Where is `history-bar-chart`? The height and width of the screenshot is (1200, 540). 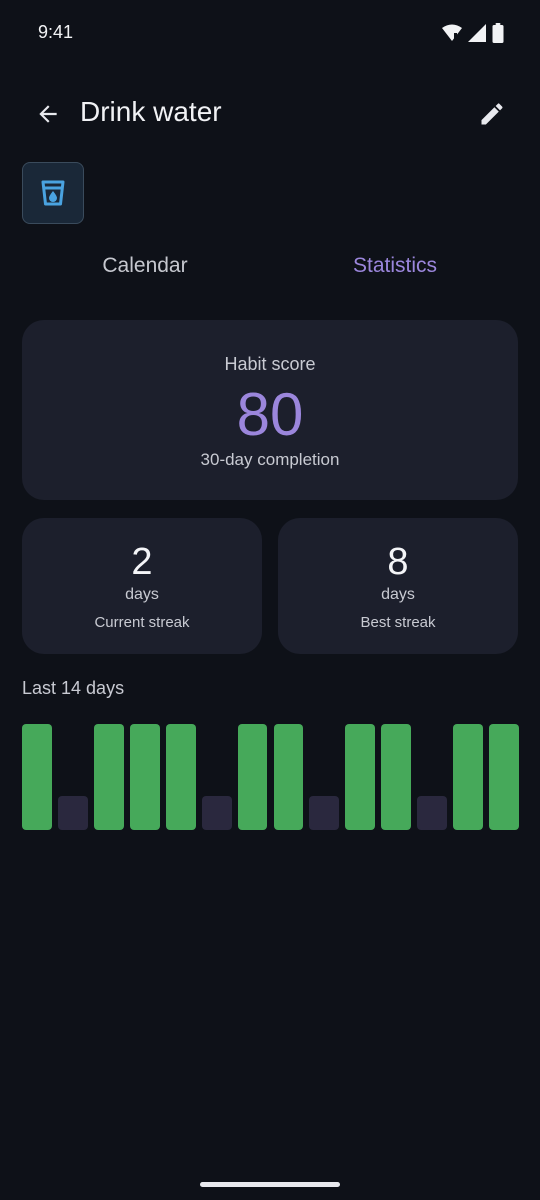 history-bar-chart is located at coordinates (270, 777).